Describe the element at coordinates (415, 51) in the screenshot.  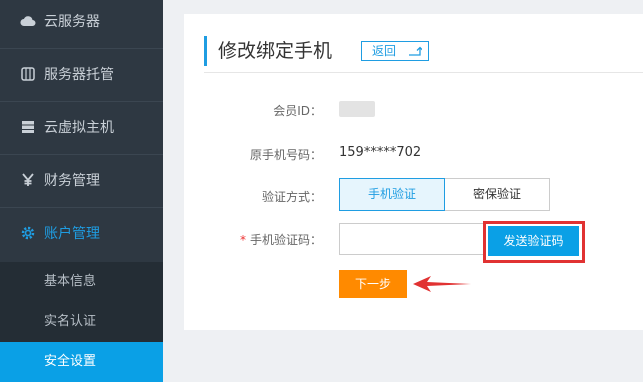
I see `return-arrow-icon` at that location.